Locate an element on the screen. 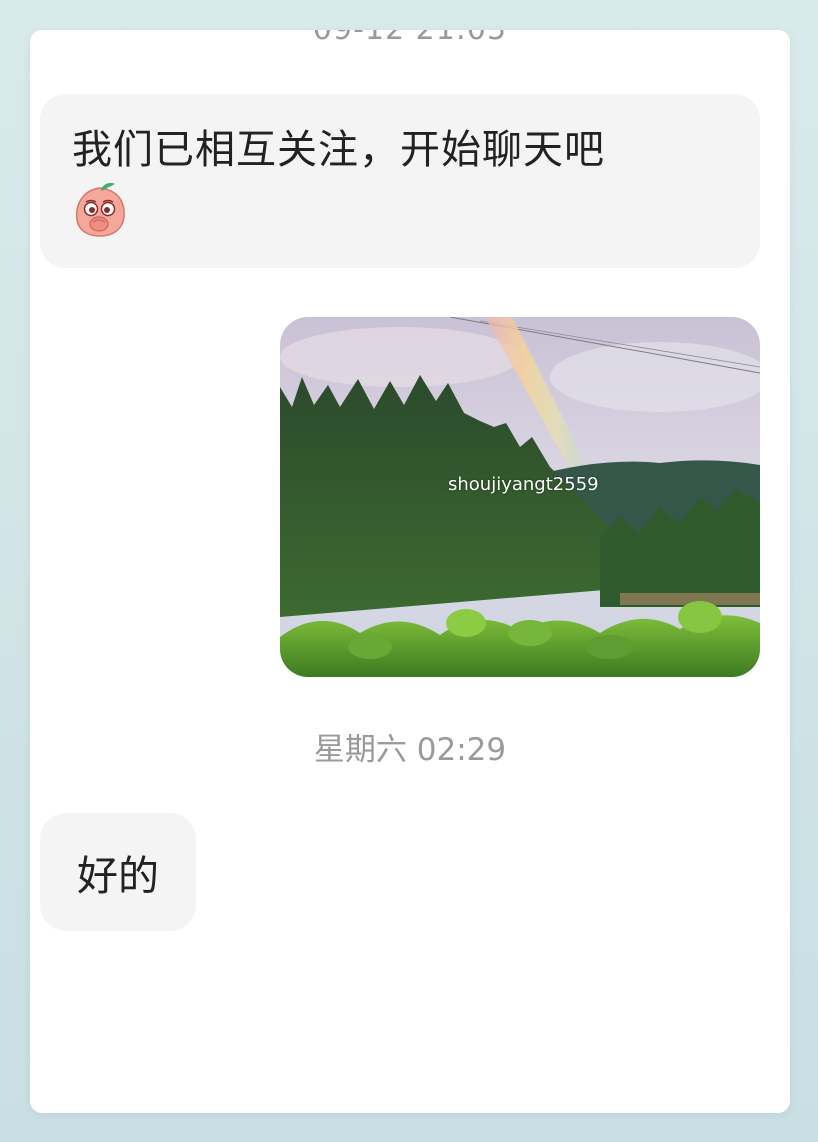 The width and height of the screenshot is (818, 1142). timestamp-top: 09-12 21:05 is located at coordinates (410, 38).